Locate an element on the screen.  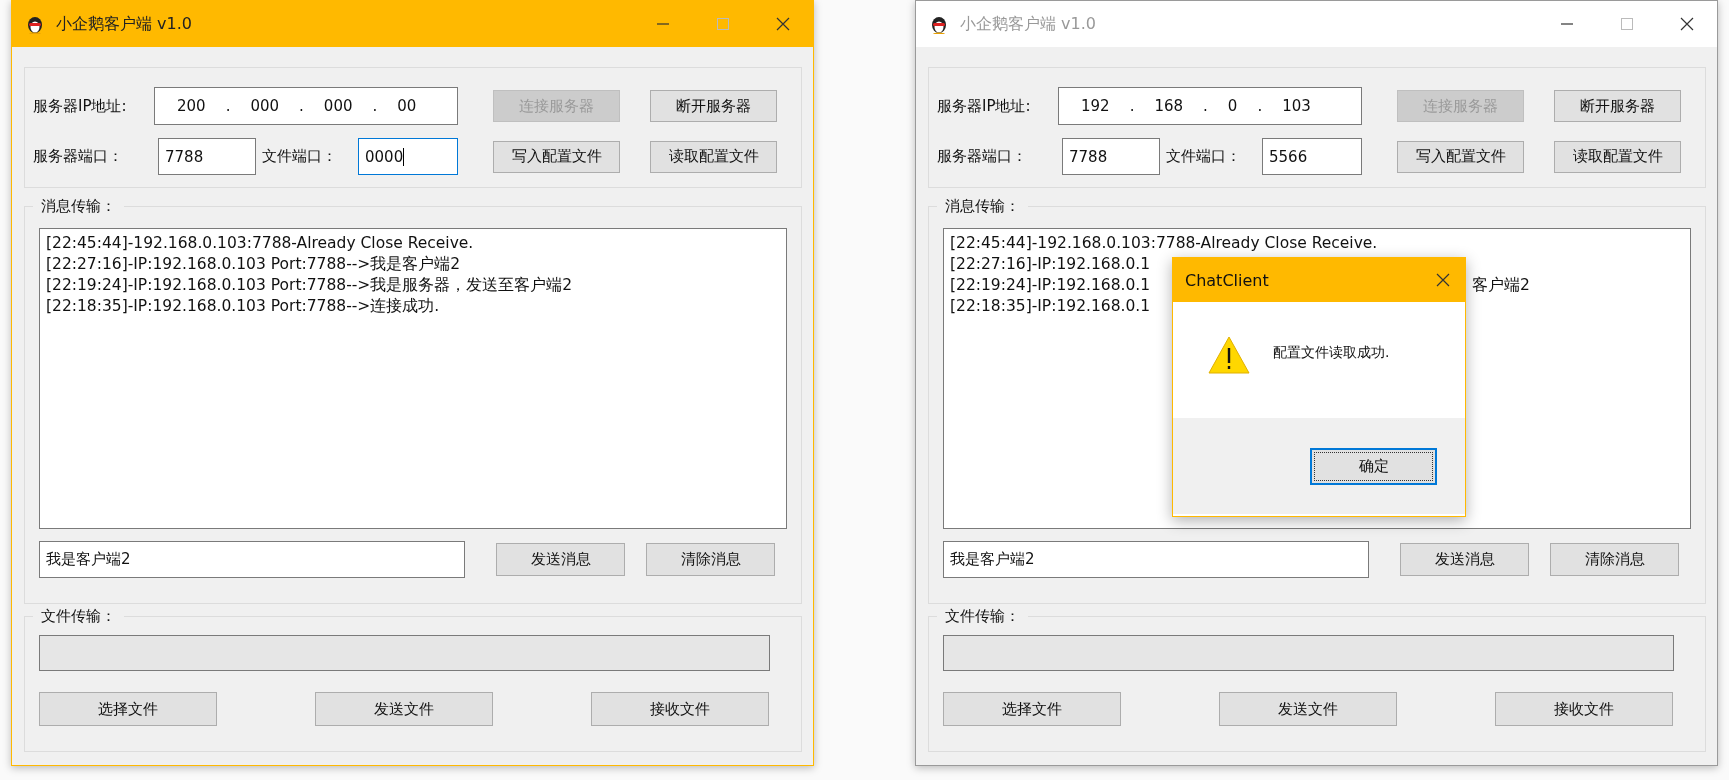
dialog-message: 配置文件读取成功. is located at coordinates (1331, 353).